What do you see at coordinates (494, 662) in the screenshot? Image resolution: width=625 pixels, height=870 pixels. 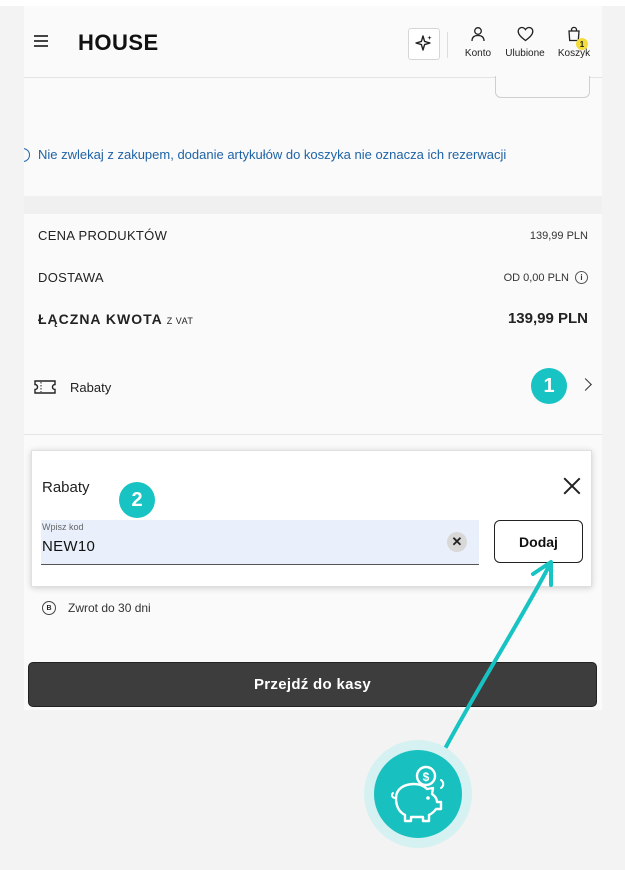 I see `pointer-arrow` at bounding box center [494, 662].